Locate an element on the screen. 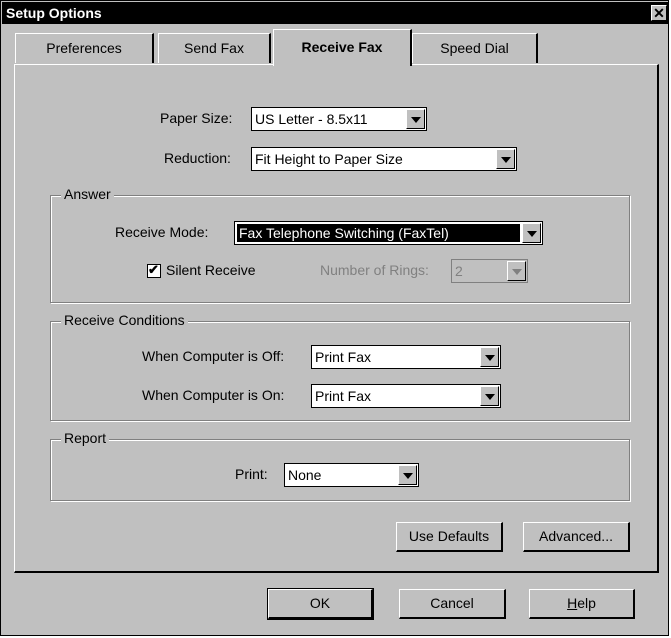 This screenshot has width=671, height=638. tab-send-fax: Send Fax is located at coordinates (214, 48).